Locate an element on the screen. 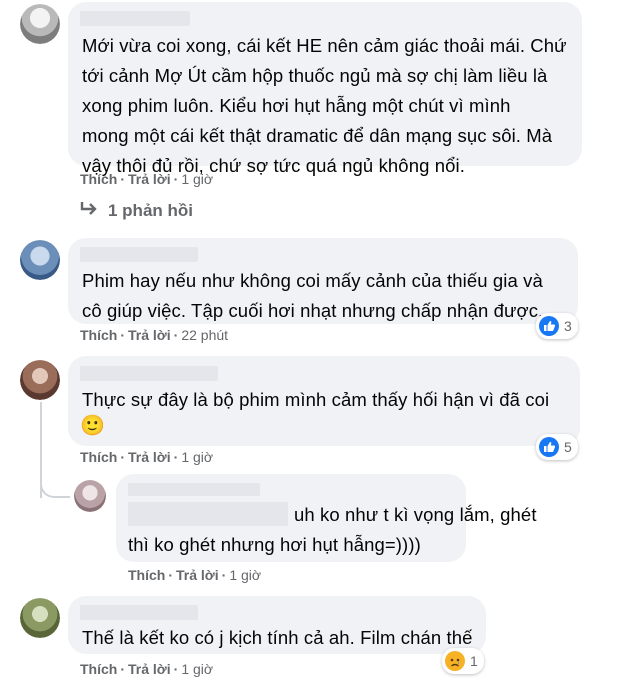 The width and height of the screenshot is (620, 686). view-replies-link: 1 phản hồi is located at coordinates (136, 210).